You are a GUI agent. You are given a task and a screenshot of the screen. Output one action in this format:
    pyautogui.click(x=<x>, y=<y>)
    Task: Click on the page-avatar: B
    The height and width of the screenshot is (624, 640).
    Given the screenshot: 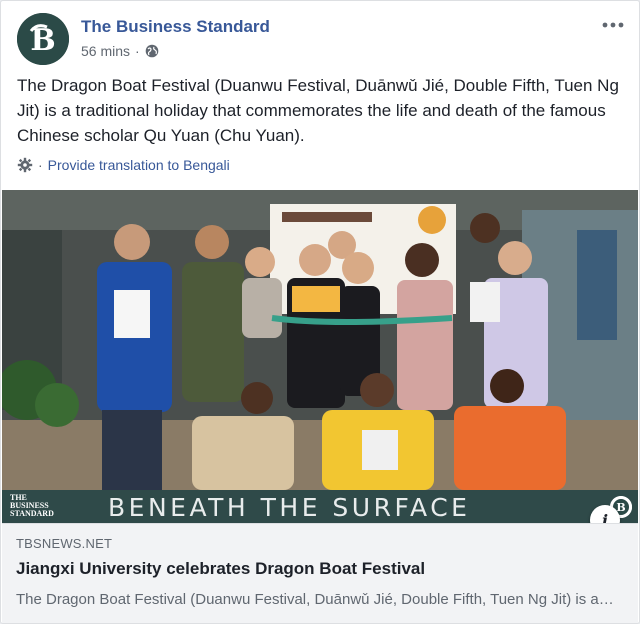 What is the action you would take?
    pyautogui.click(x=43, y=39)
    